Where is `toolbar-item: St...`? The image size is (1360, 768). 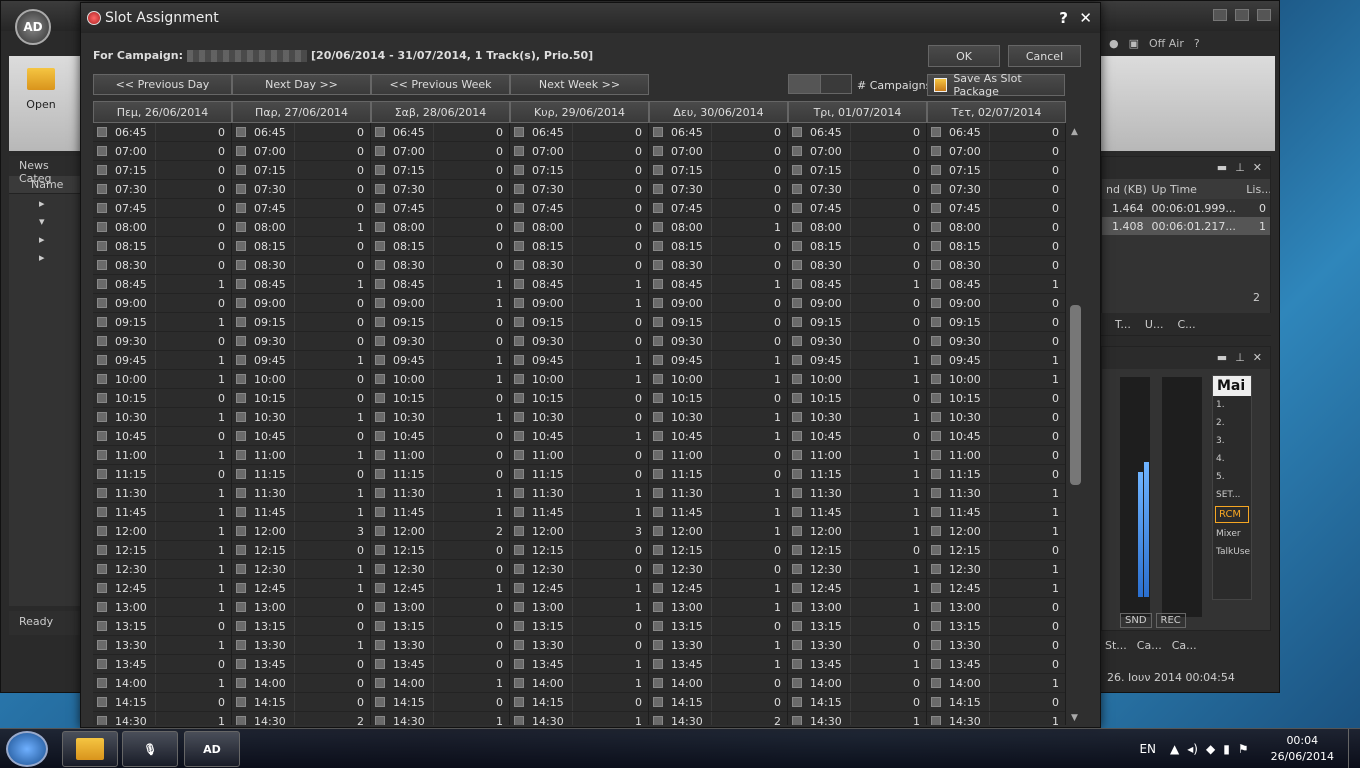 toolbar-item: St... is located at coordinates (1116, 645).